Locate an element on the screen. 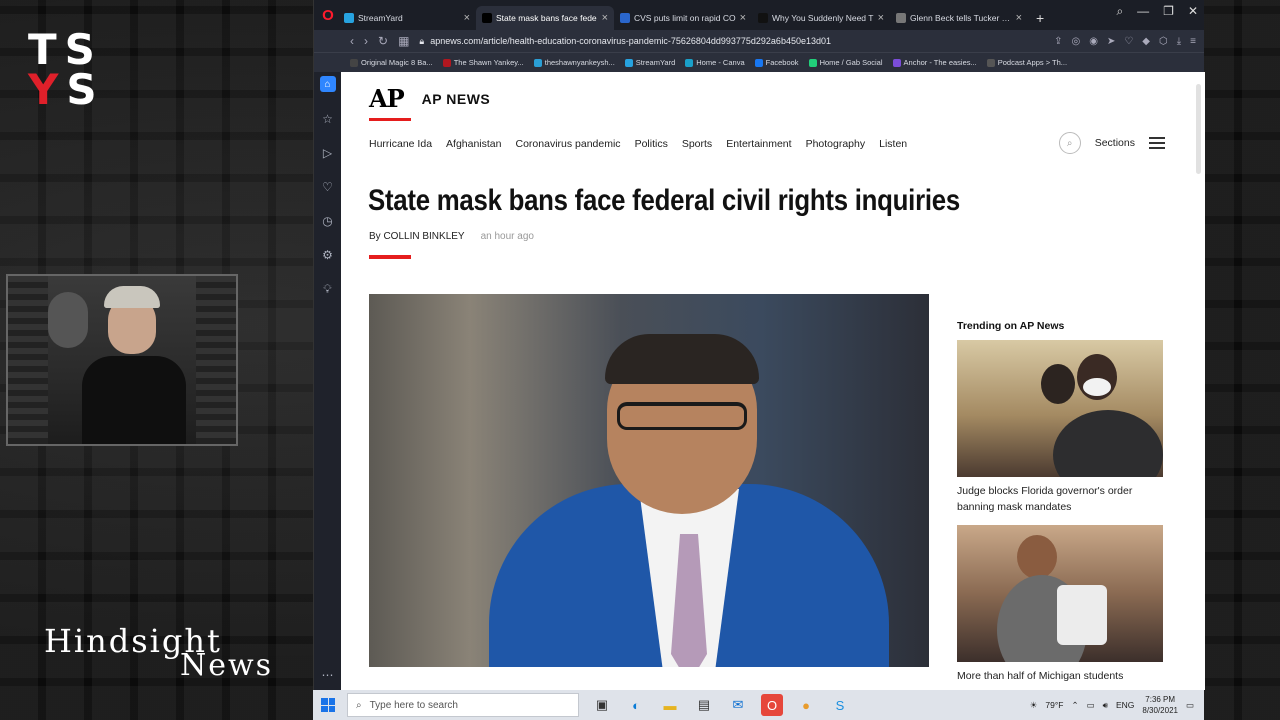 The image size is (1280, 720). network-icon: ▭ is located at coordinates (1091, 705).